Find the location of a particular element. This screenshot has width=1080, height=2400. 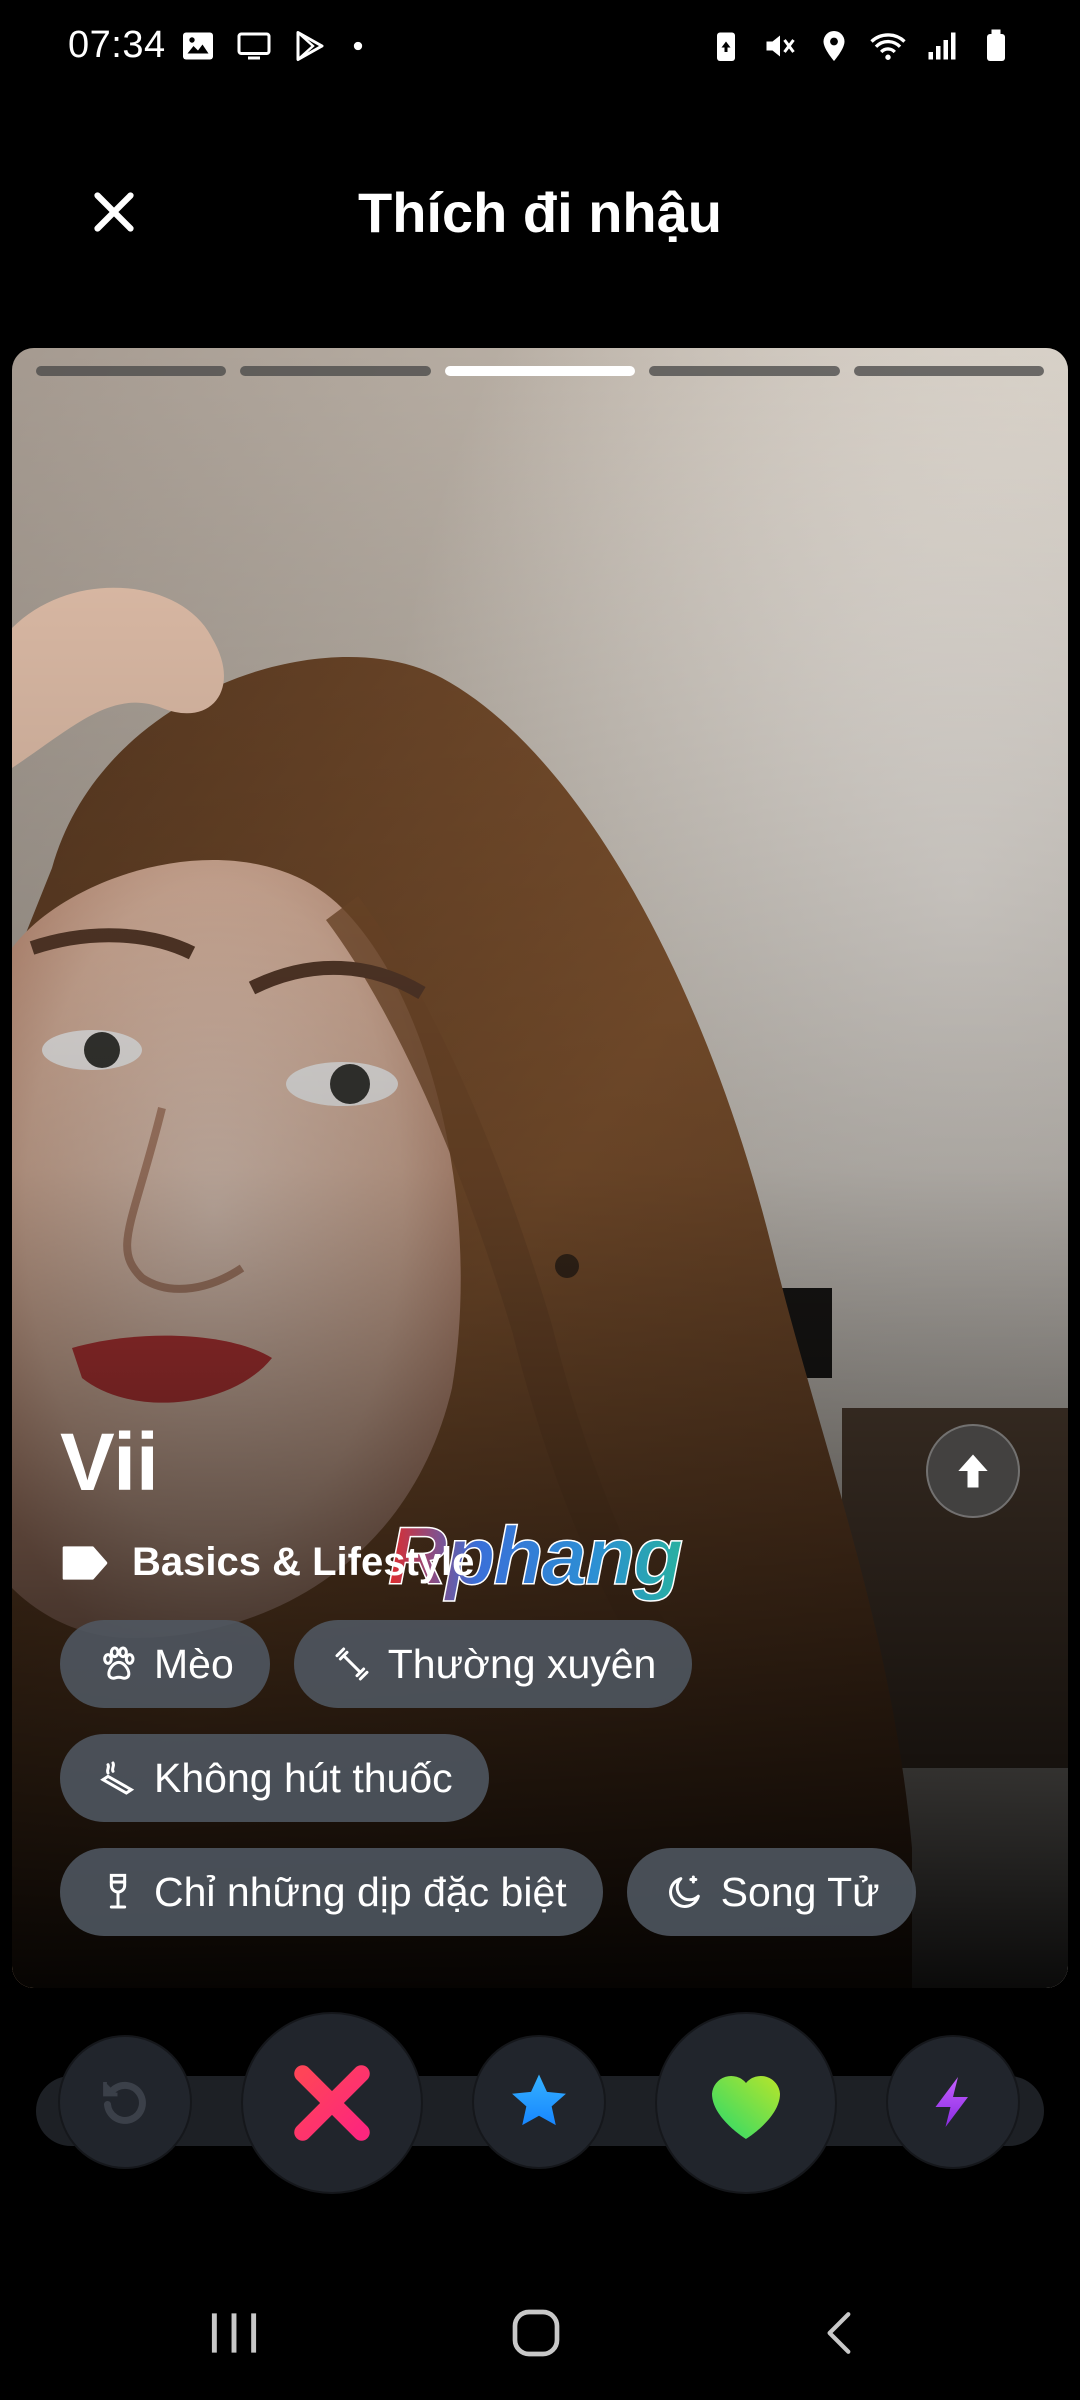

wine-glass-icon is located at coordinates (118, 1891).